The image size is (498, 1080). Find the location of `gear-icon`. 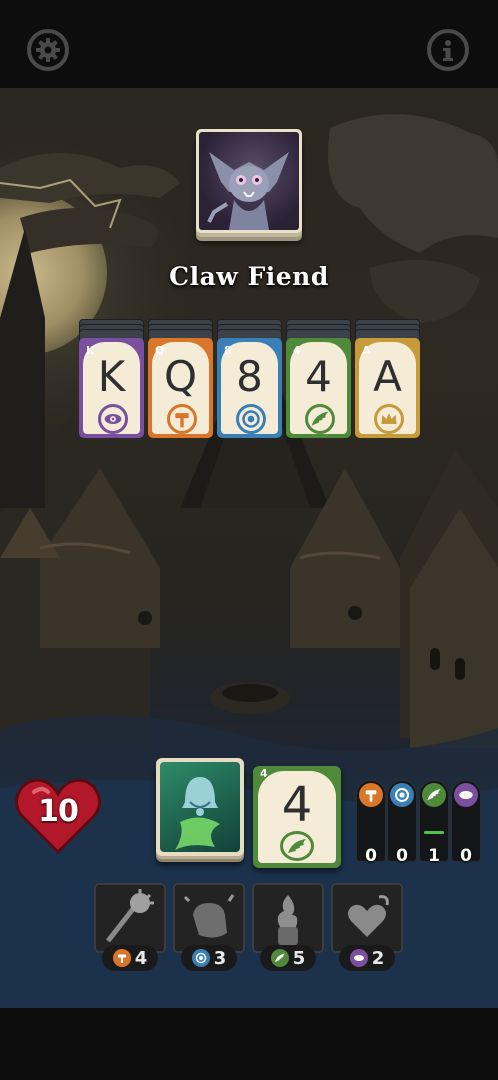

gear-icon is located at coordinates (48, 50).